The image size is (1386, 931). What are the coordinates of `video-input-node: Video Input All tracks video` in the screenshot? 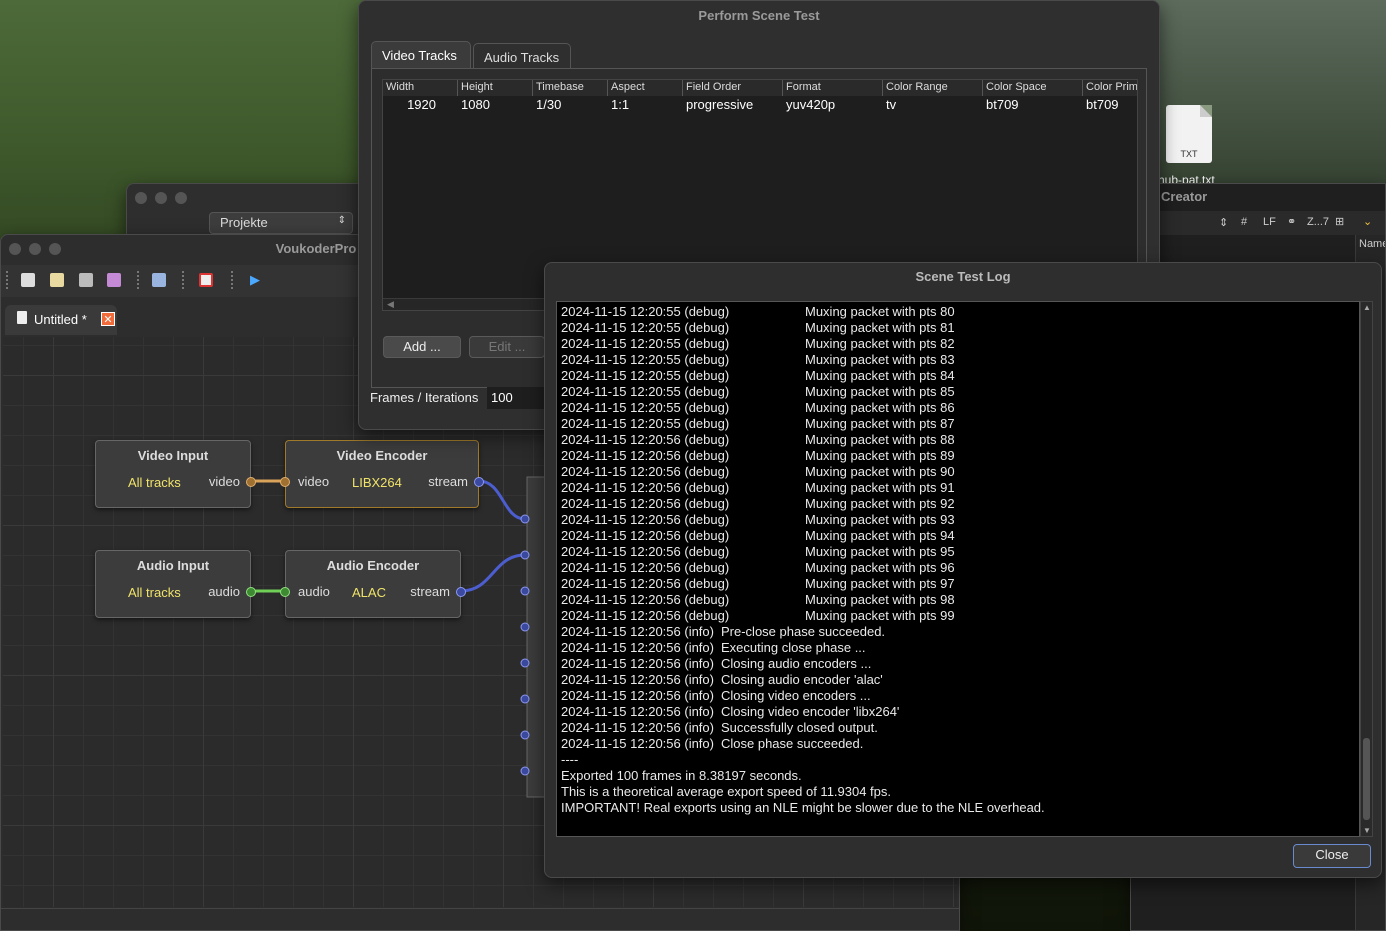 It's located at (175, 474).